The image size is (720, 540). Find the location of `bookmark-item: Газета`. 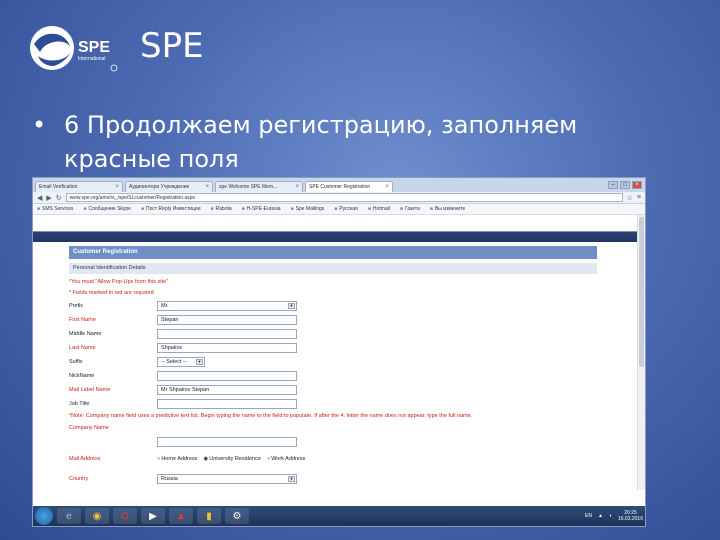

bookmark-item: Газета is located at coordinates (410, 209).